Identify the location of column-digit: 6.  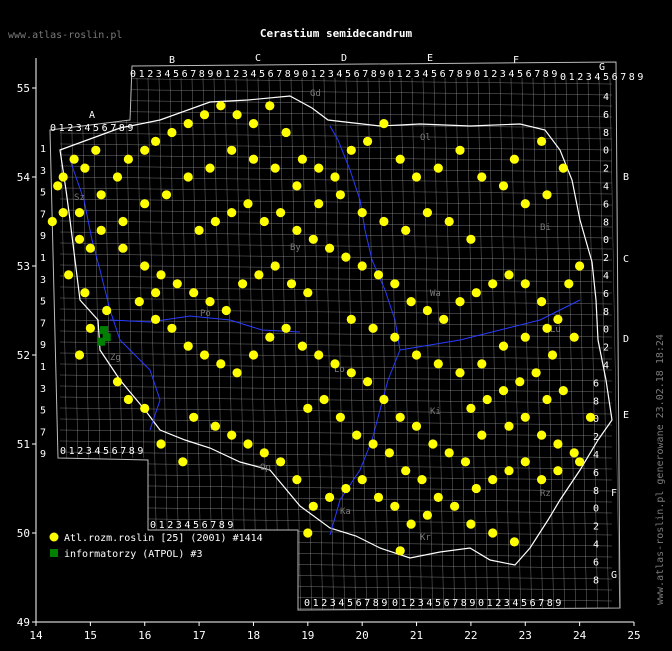
(271, 74).